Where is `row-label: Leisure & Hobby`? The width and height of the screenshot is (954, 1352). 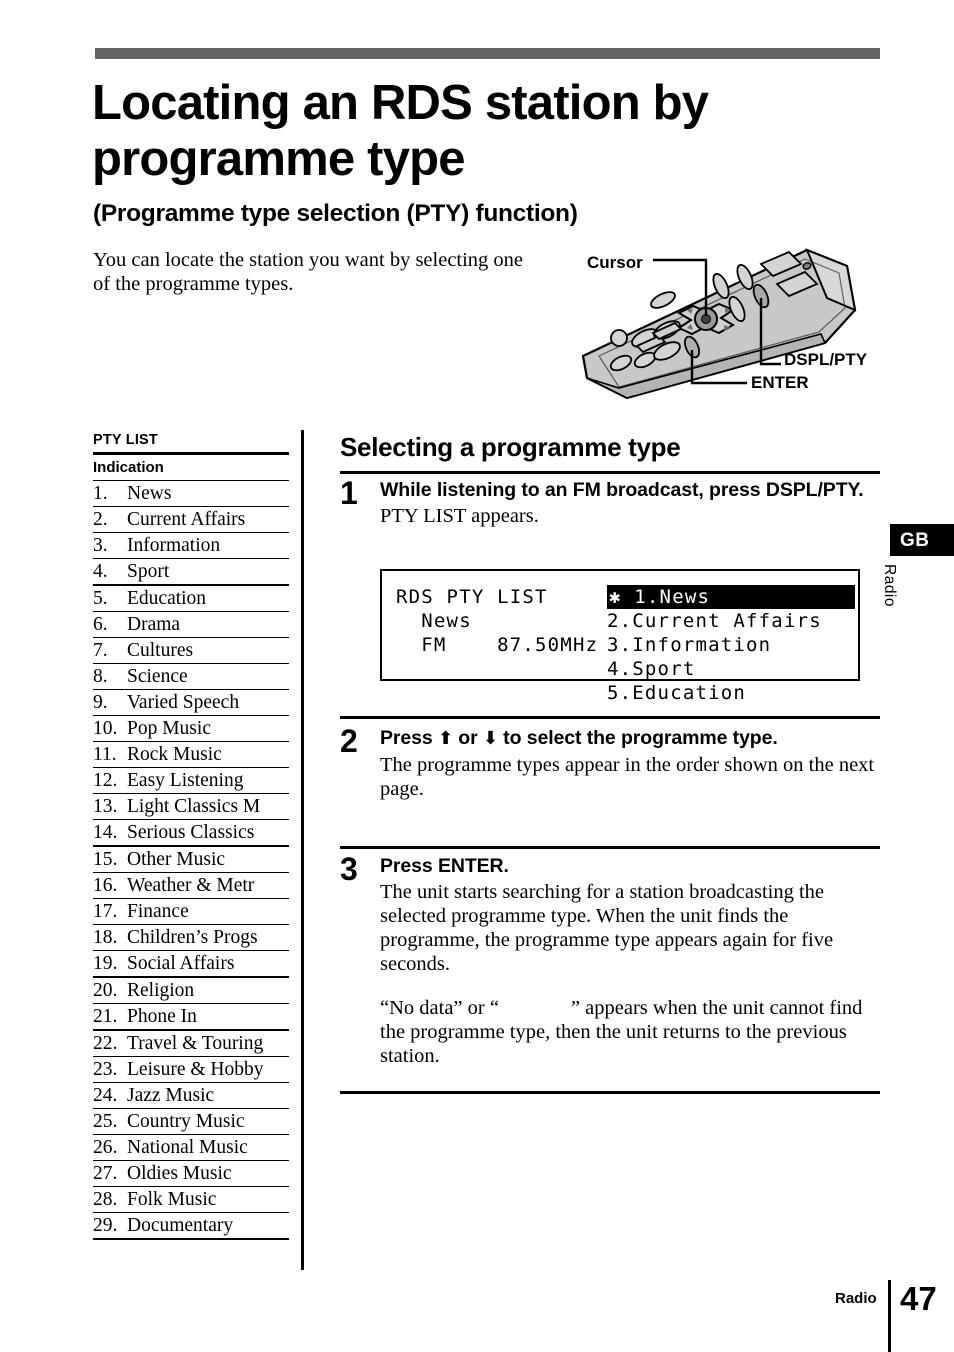 row-label: Leisure & Hobby is located at coordinates (208, 1068).